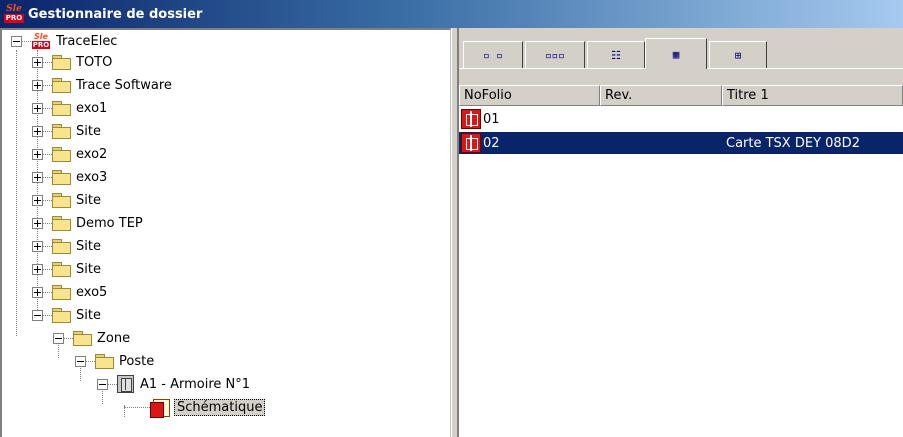  Describe the element at coordinates (661, 95) in the screenshot. I see `column-header-rev: Rev.` at that location.